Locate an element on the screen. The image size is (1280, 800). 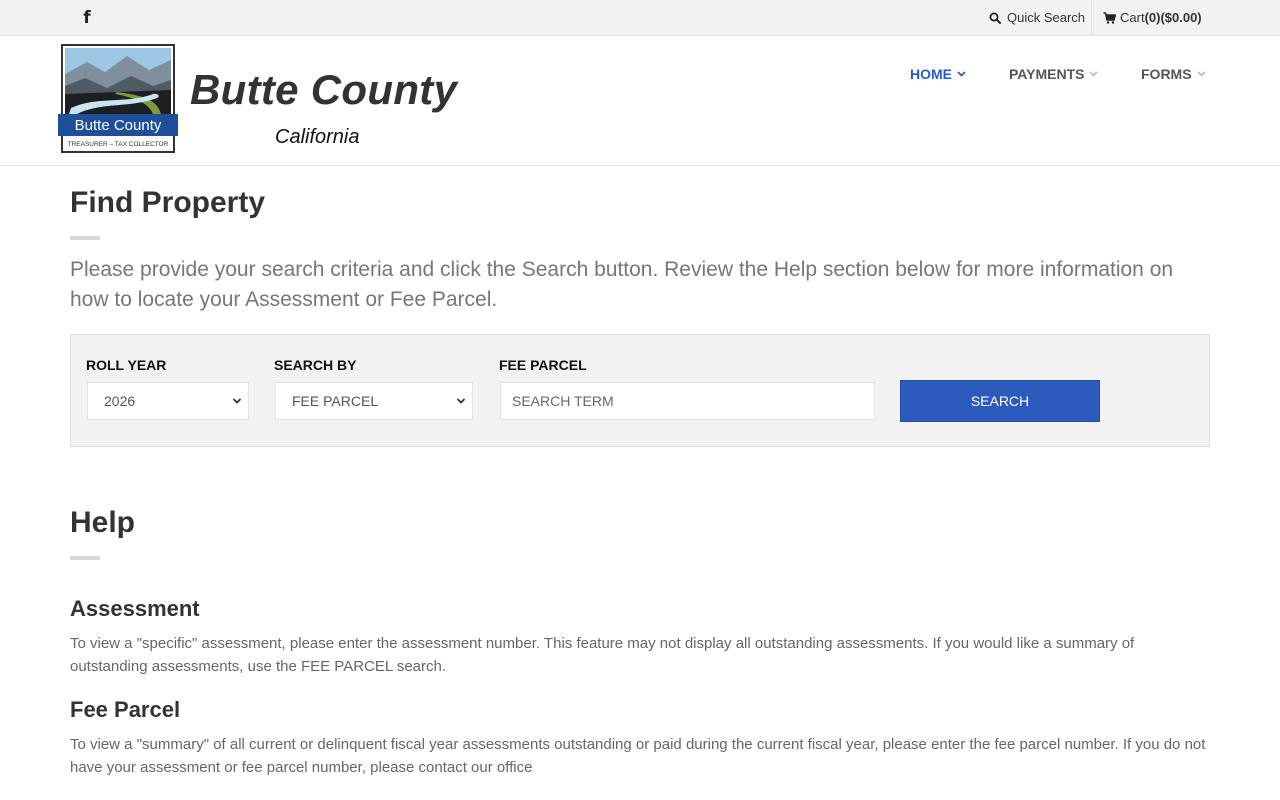
quick-search-label: Quick Search is located at coordinates (1046, 17).